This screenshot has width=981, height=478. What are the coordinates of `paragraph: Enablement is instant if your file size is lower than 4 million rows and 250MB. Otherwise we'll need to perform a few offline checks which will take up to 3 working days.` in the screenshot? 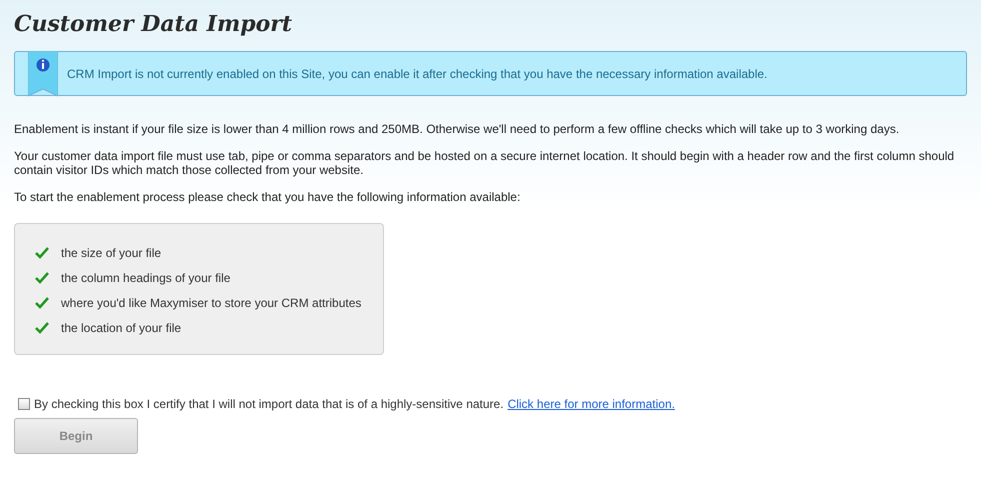 It's located at (457, 129).